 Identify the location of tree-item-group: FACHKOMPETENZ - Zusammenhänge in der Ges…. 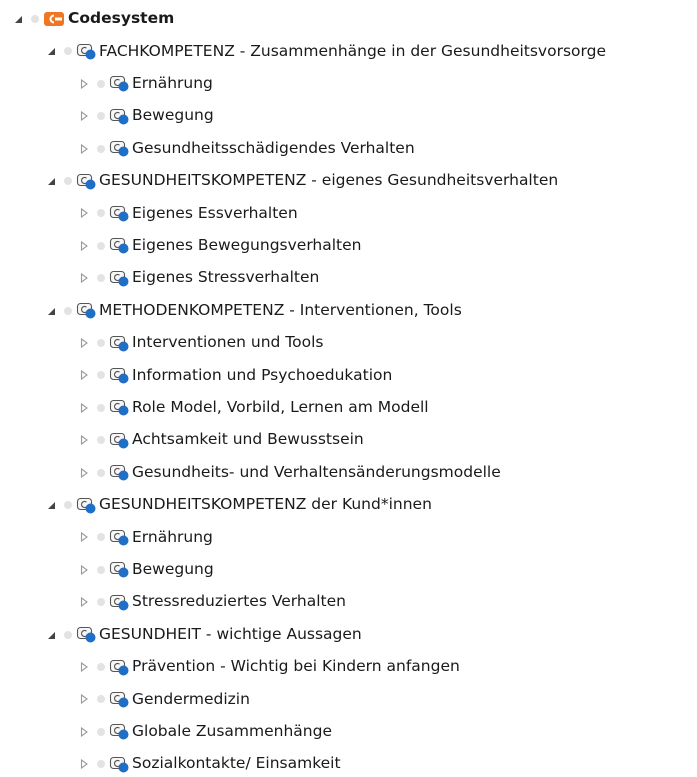
(325, 51).